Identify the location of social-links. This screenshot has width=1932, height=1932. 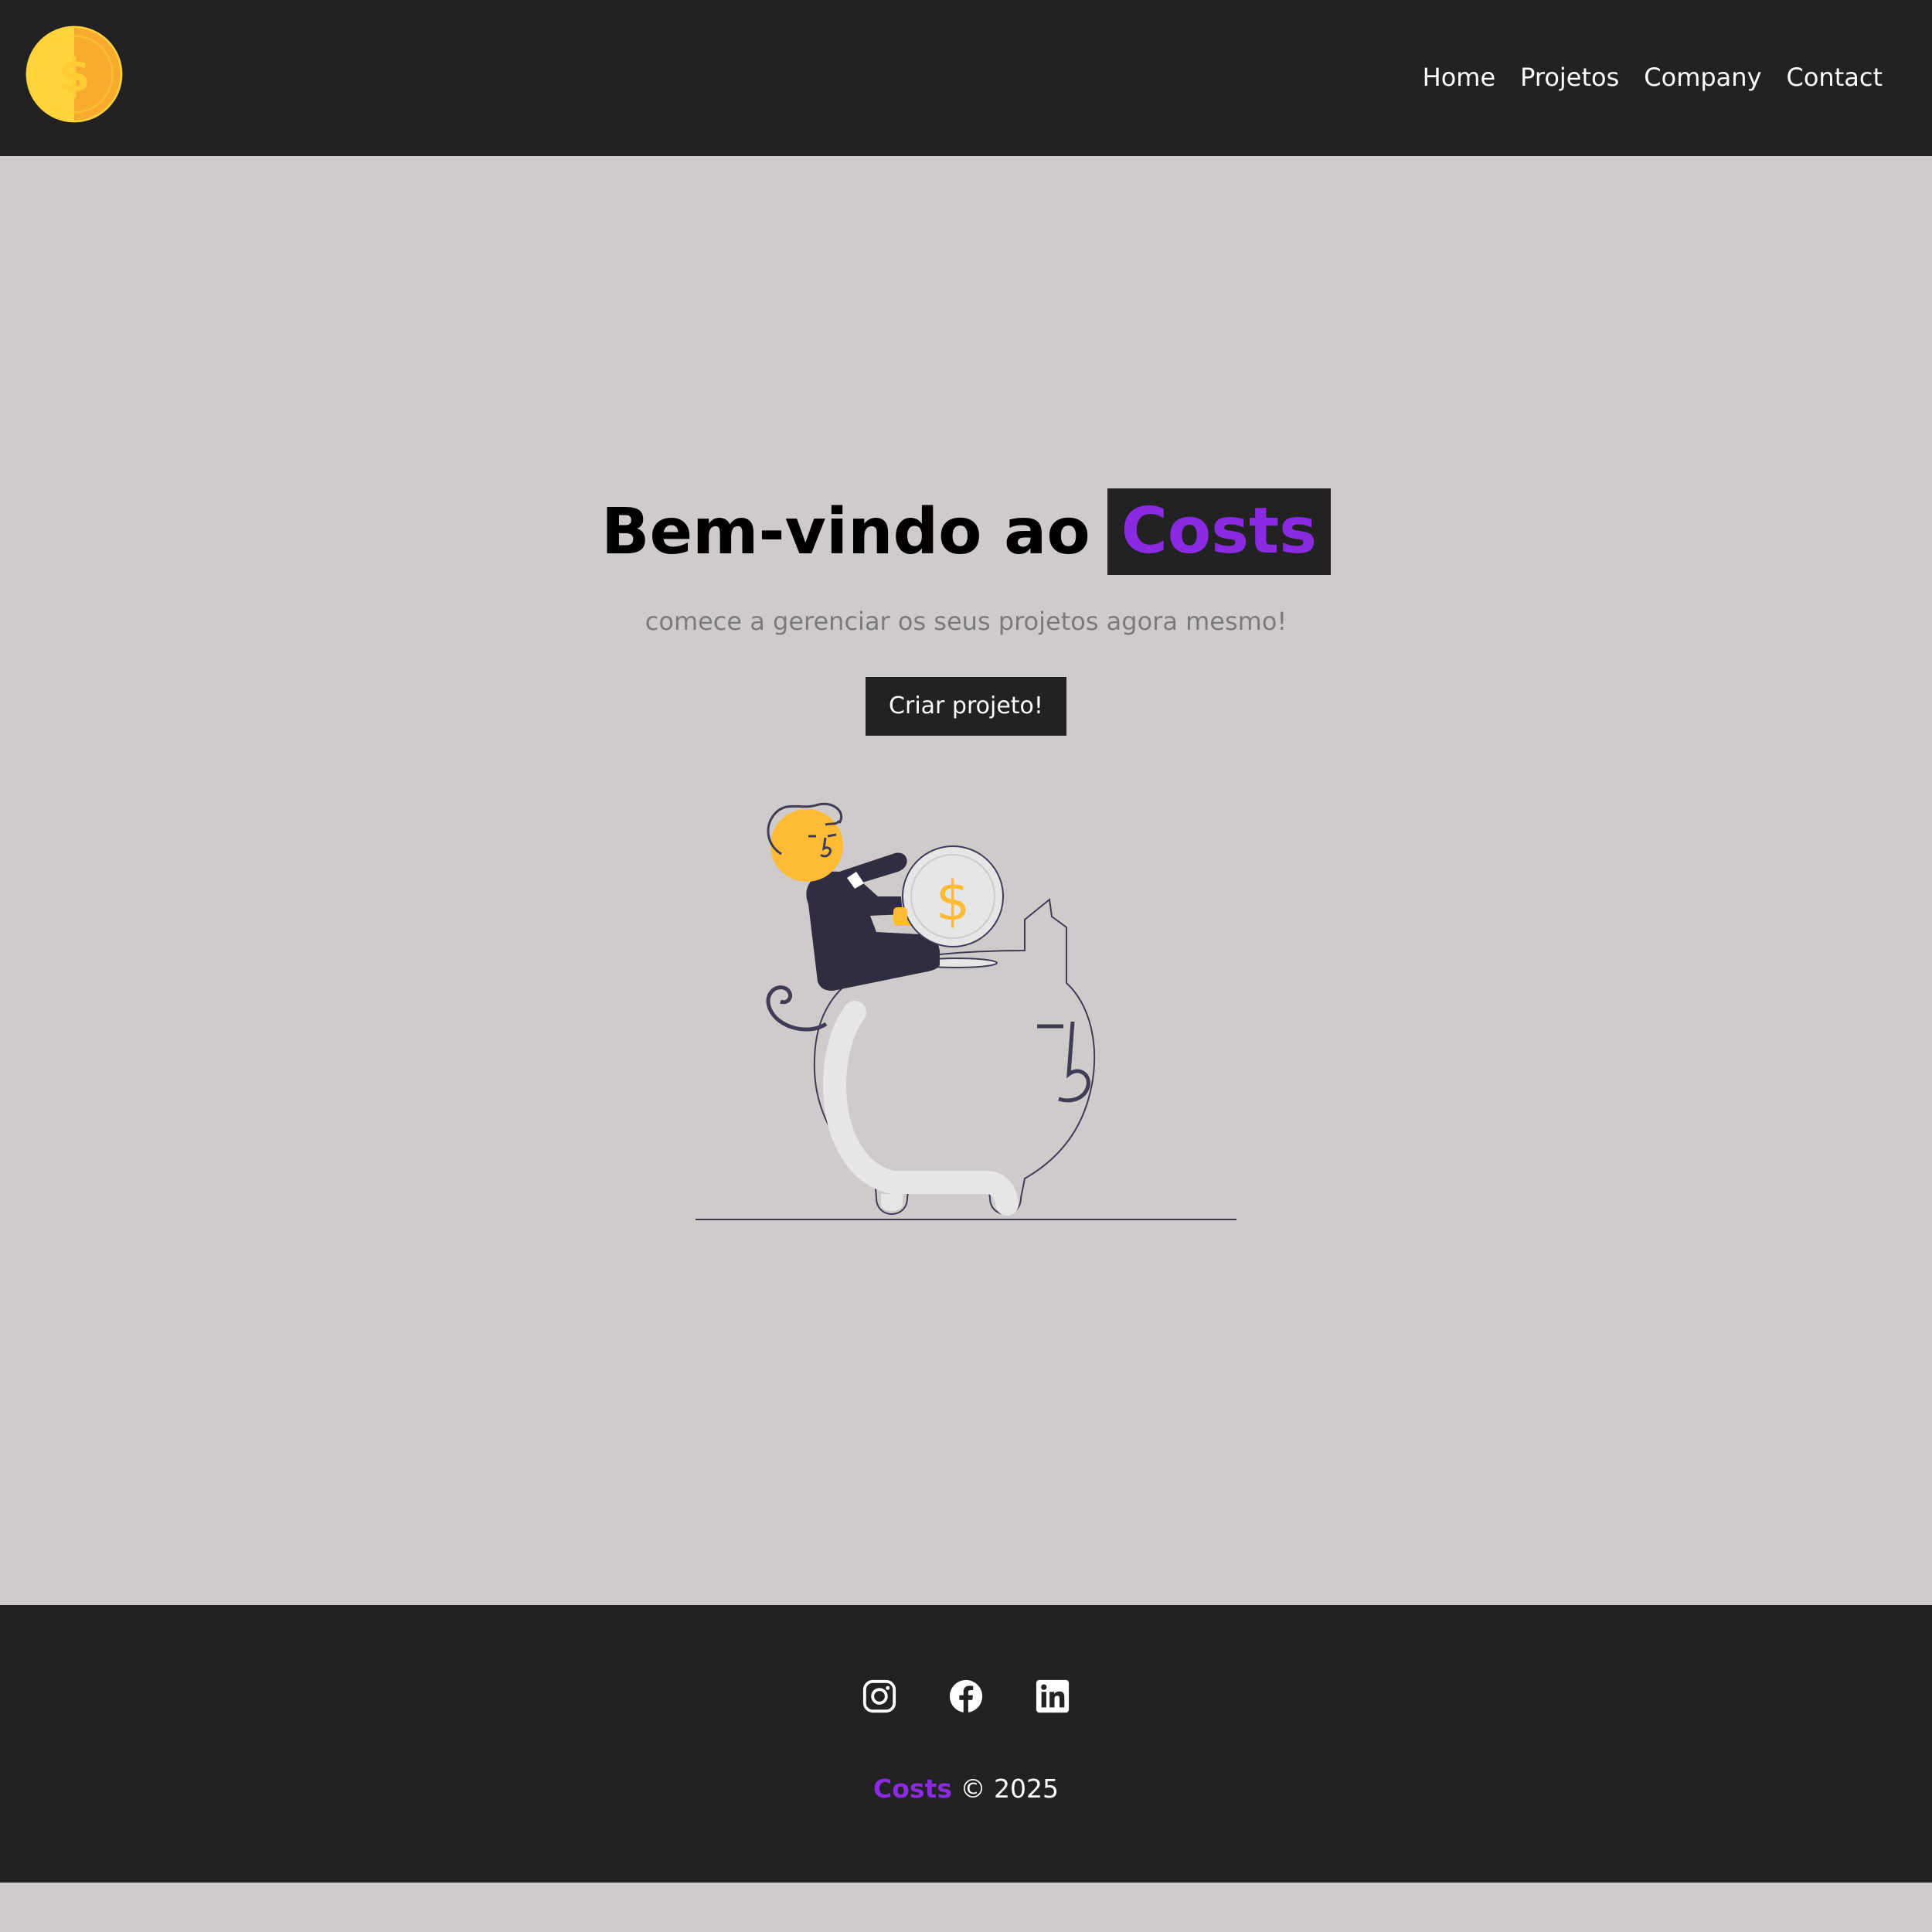
(966, 1697).